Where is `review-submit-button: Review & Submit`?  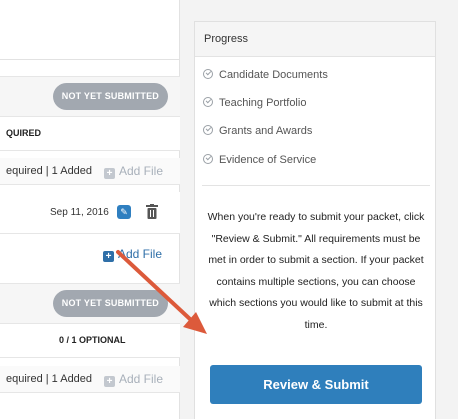 review-submit-button: Review & Submit is located at coordinates (316, 384).